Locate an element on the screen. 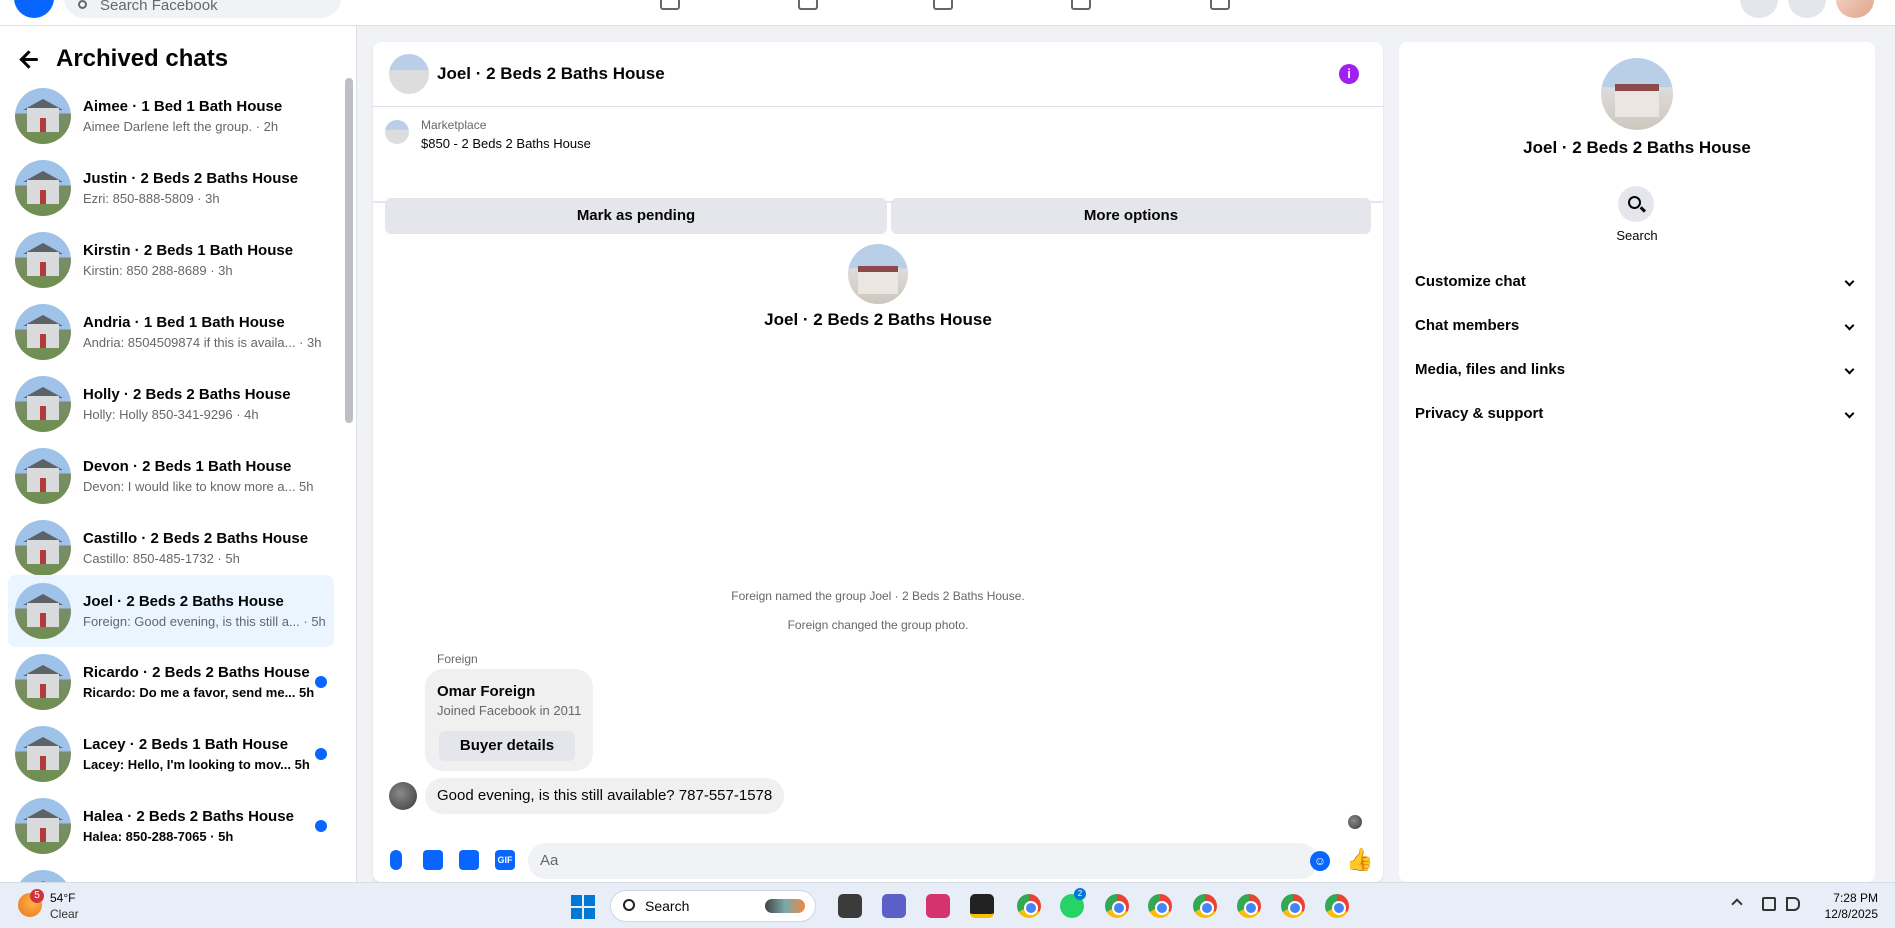 This screenshot has width=1895, height=928. taskbar-search-label: Search is located at coordinates (667, 906).